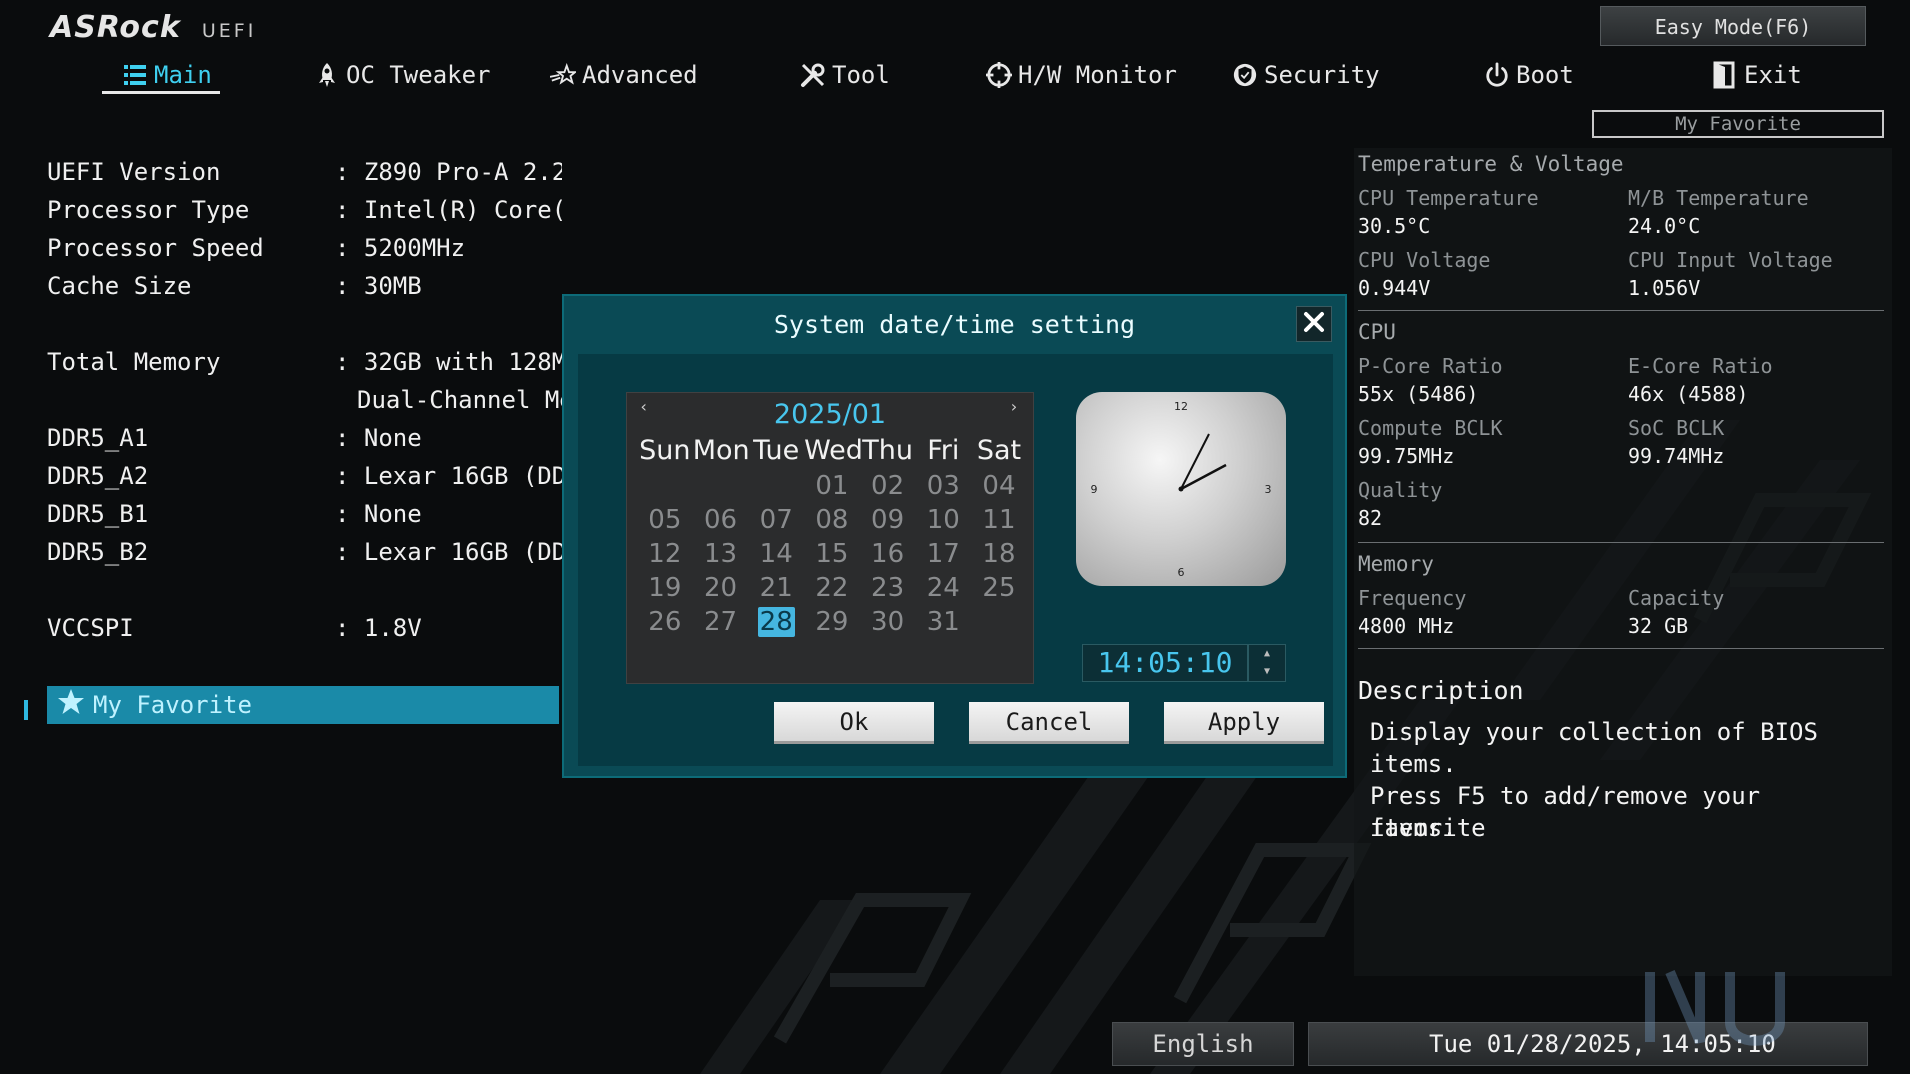 The height and width of the screenshot is (1074, 1910). What do you see at coordinates (418, 75) in the screenshot?
I see `tab-oc-tweaker-label: OC Tweaker` at bounding box center [418, 75].